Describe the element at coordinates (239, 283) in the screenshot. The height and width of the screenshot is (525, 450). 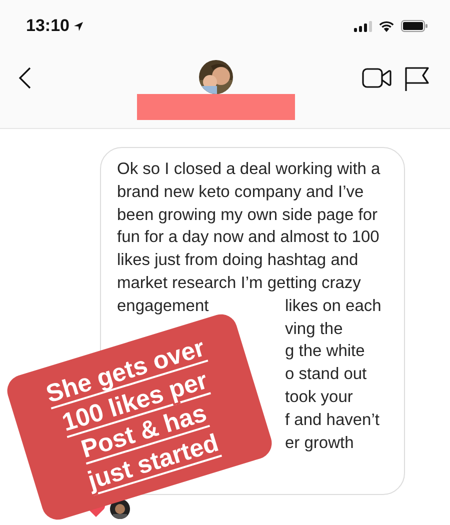
I see `message-text: market research I’m getting crazy` at that location.